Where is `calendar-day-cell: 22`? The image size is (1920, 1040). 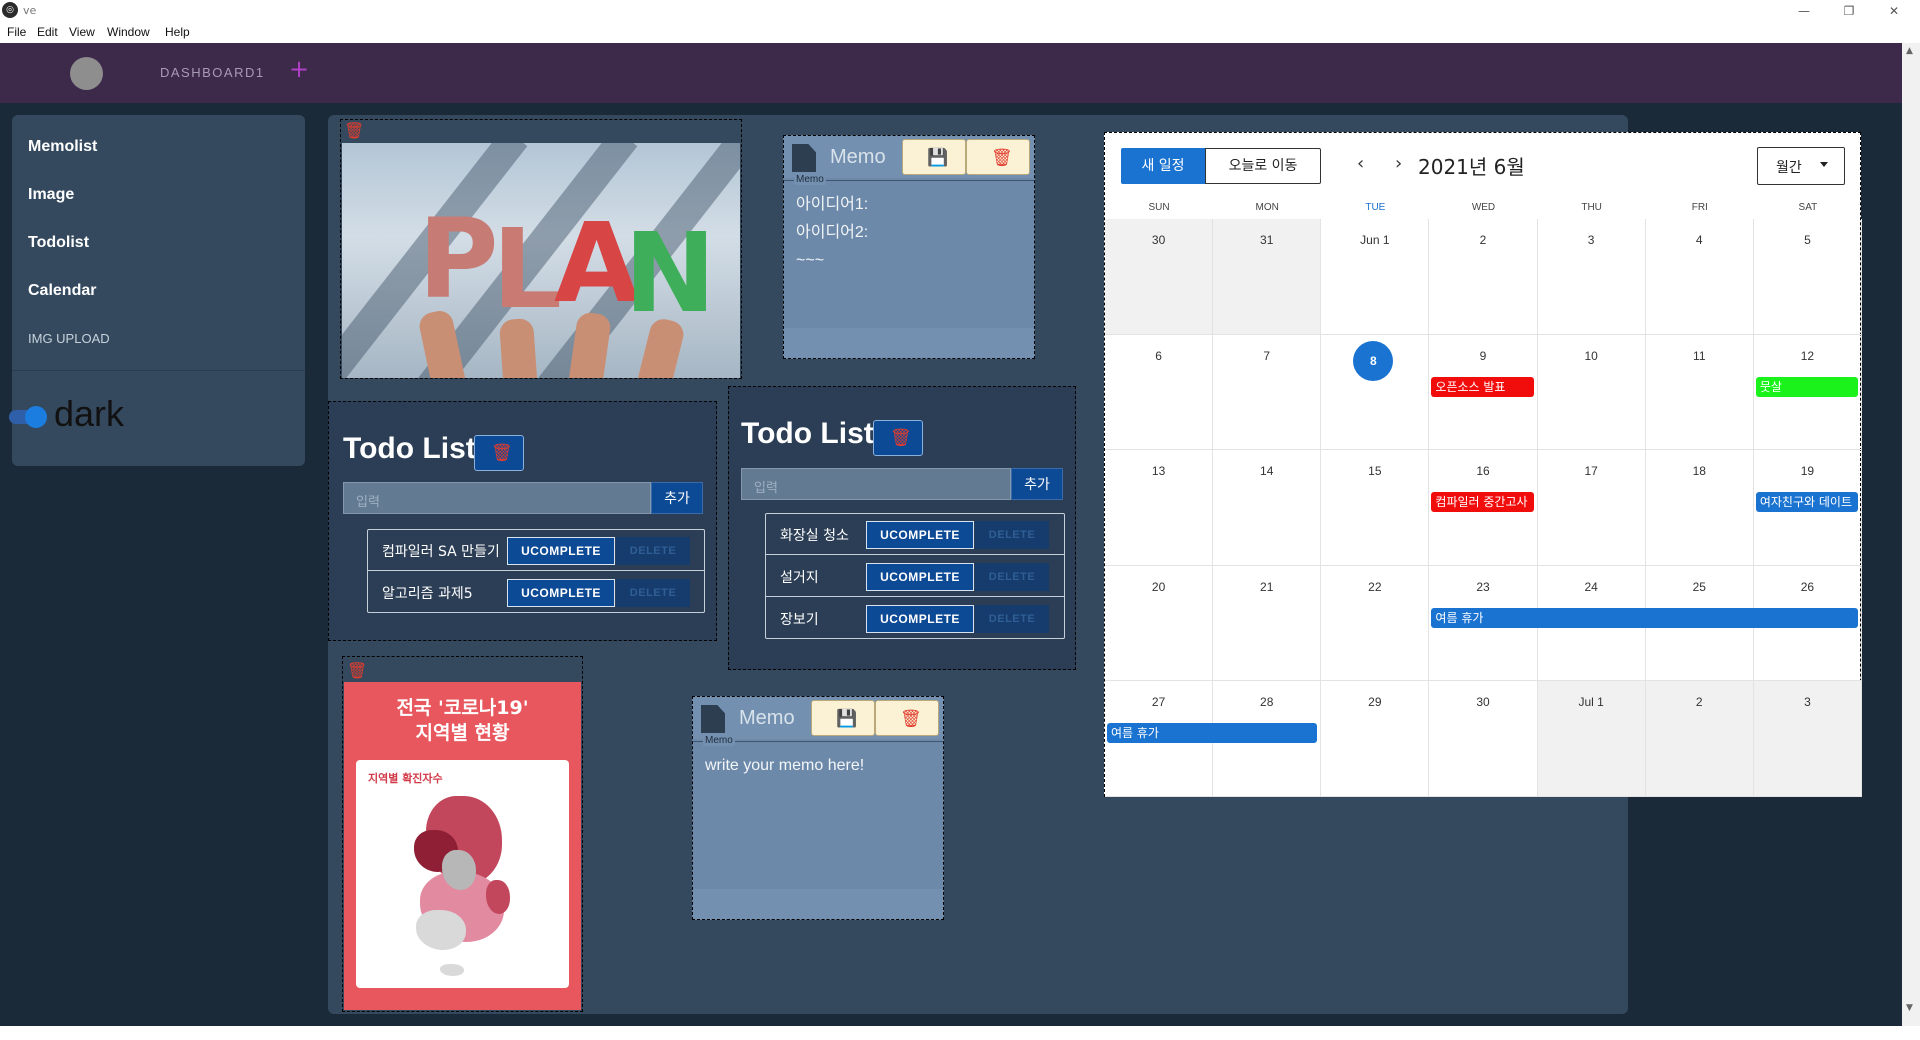
calendar-day-cell: 22 is located at coordinates (1375, 623).